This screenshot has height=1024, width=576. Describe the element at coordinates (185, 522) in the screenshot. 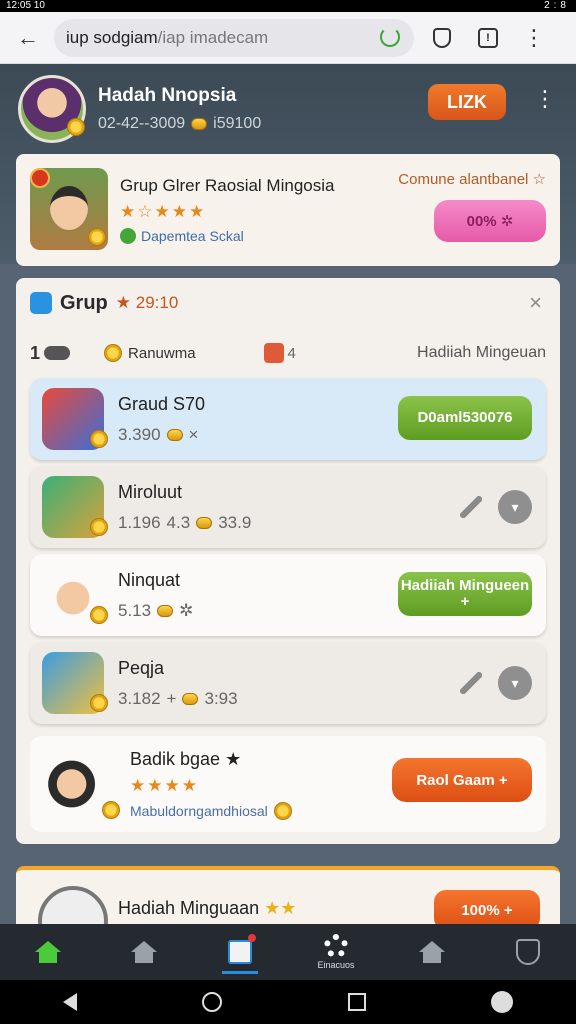

I see `item-stats: 1.196 4.3 33.9` at that location.